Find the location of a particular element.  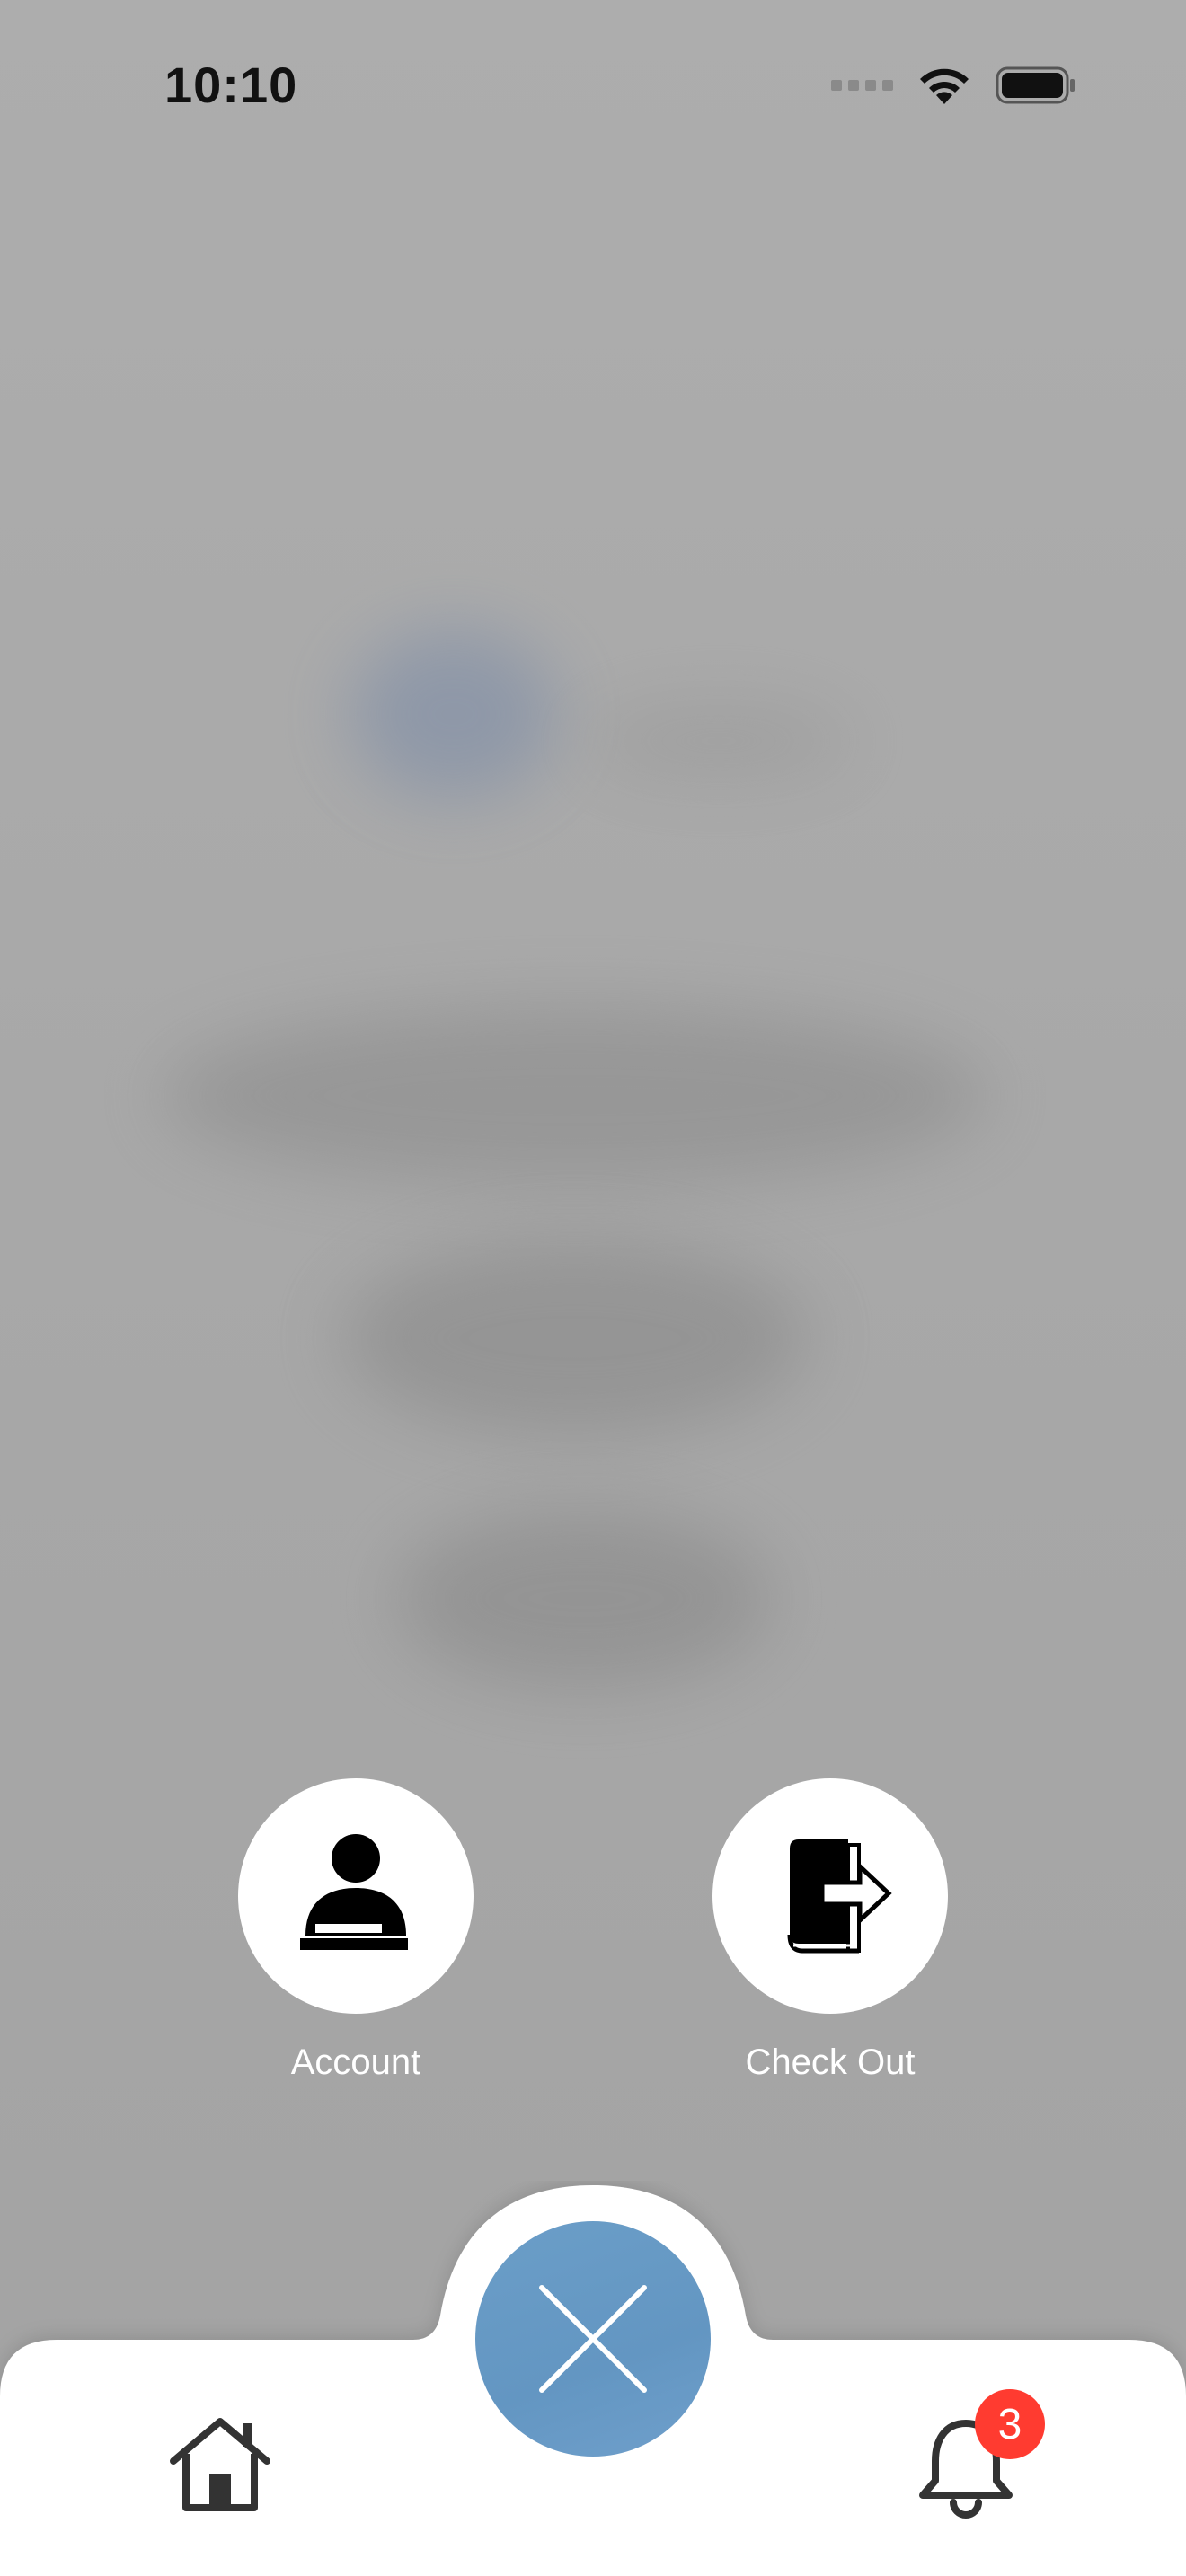

checkout-button is located at coordinates (830, 1896).